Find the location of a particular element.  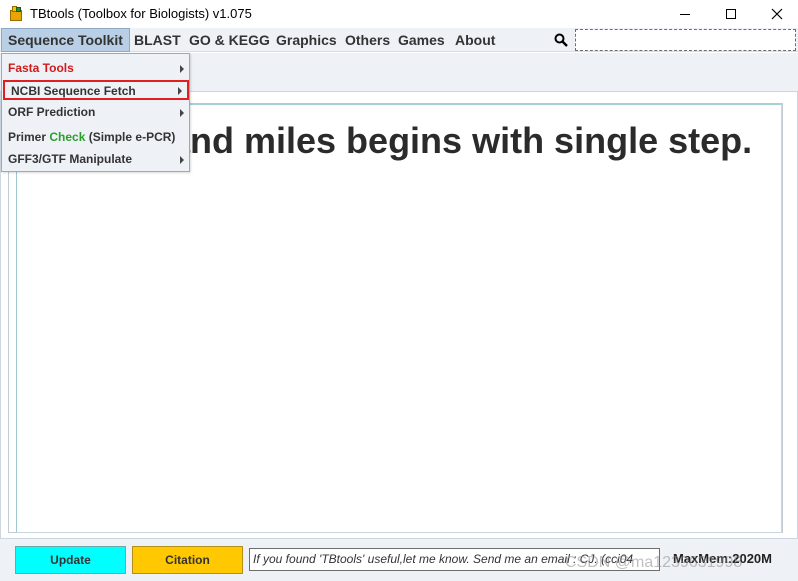

menu-item-label: GFF3/GTF Manipulate is located at coordinates (70, 159).